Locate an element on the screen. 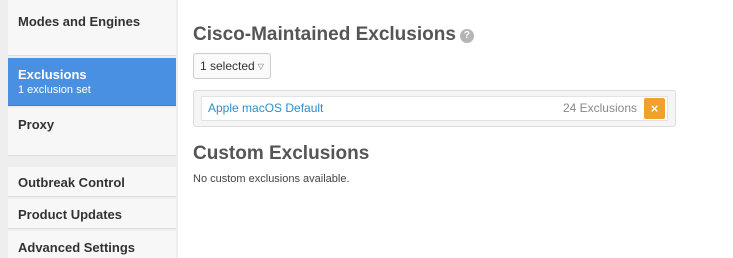 This screenshot has height=258, width=733. sidebar-item-exclusions: Exclusions 1 exclusion set is located at coordinates (92, 82).